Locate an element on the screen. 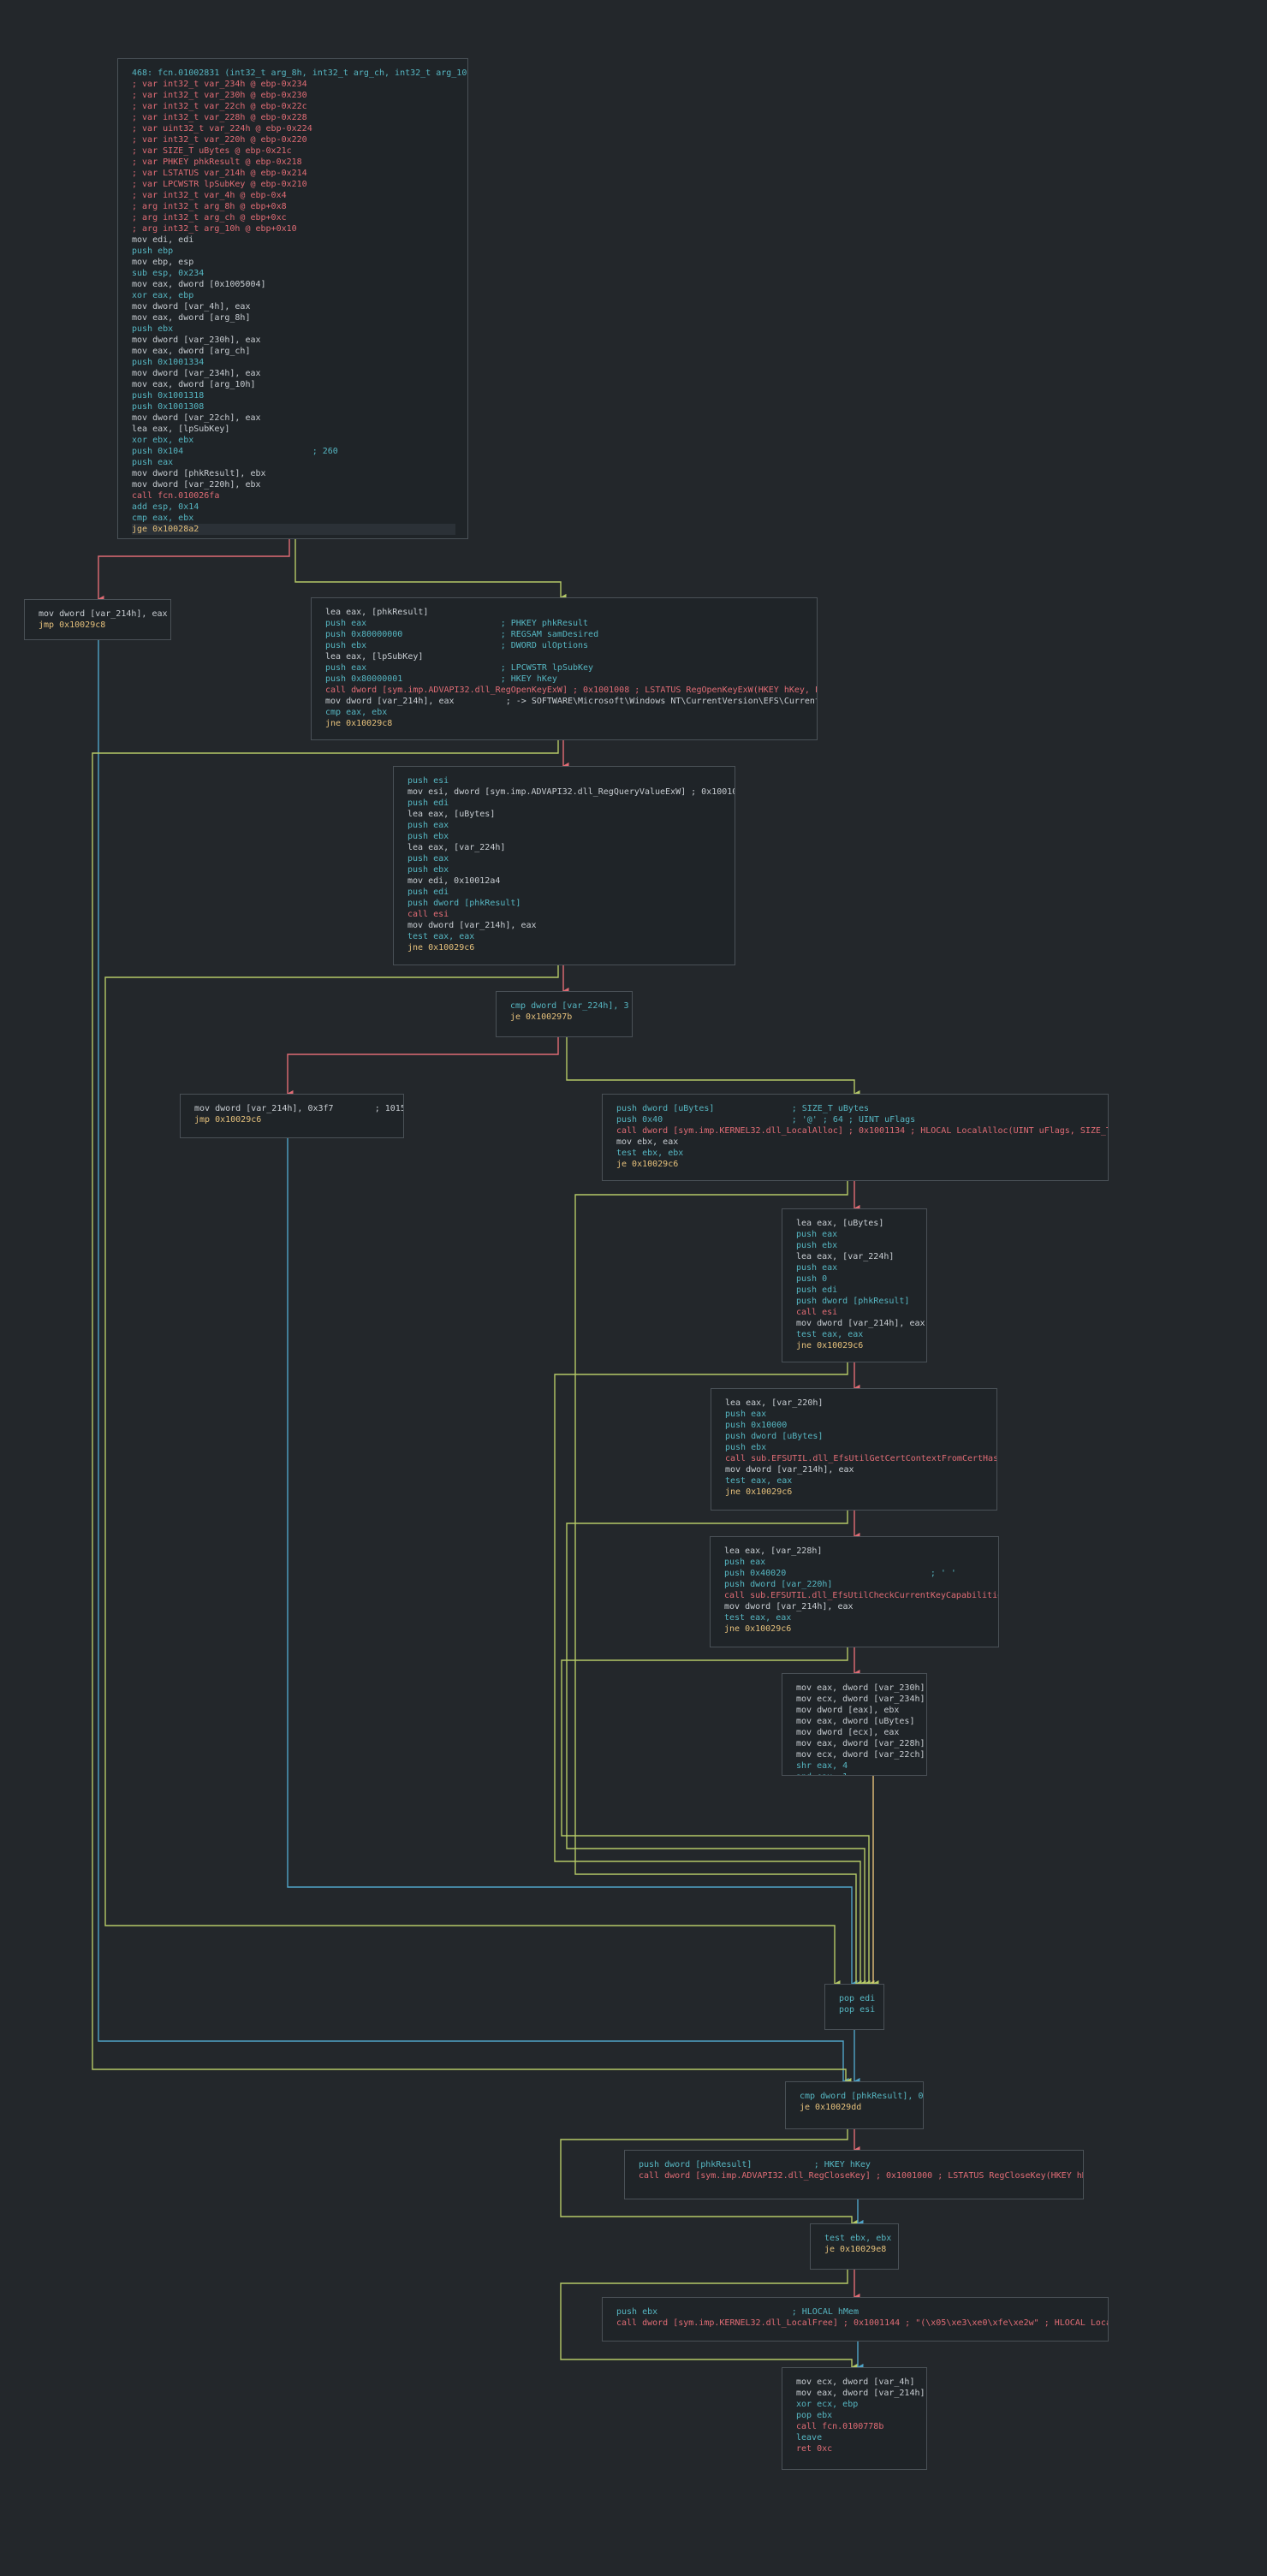 The image size is (1267, 2576). asm-line: push 0x104 ; 260 is located at coordinates (293, 451).